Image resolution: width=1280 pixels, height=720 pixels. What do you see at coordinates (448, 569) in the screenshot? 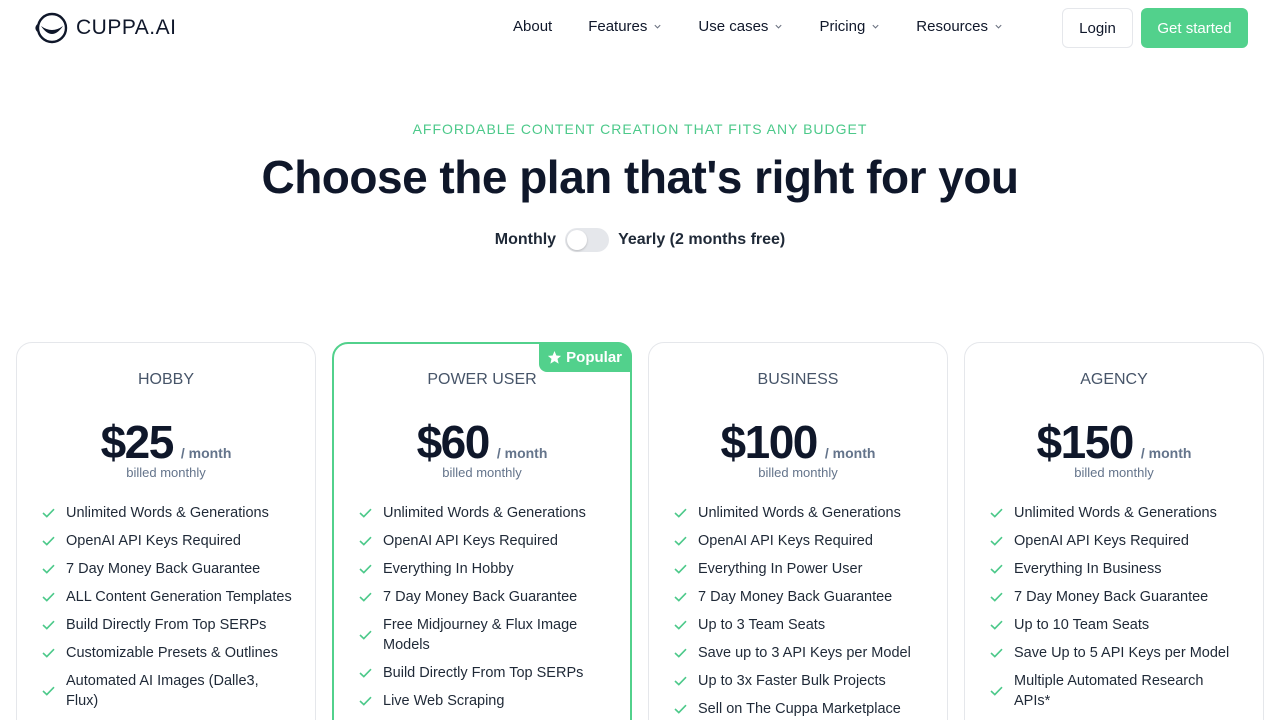
I see `feature-text: Everything In Hobby` at bounding box center [448, 569].